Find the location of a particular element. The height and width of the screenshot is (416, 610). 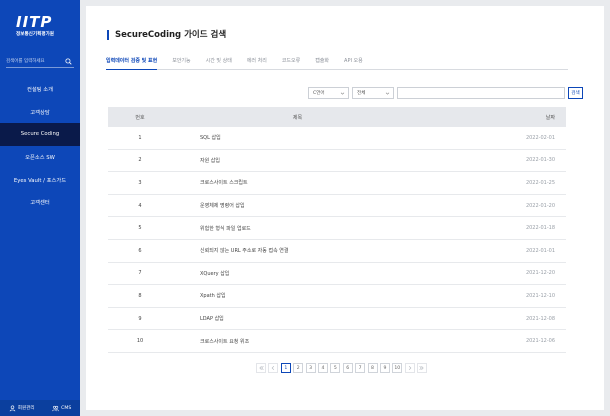

pagination-last-button is located at coordinates (422, 368).